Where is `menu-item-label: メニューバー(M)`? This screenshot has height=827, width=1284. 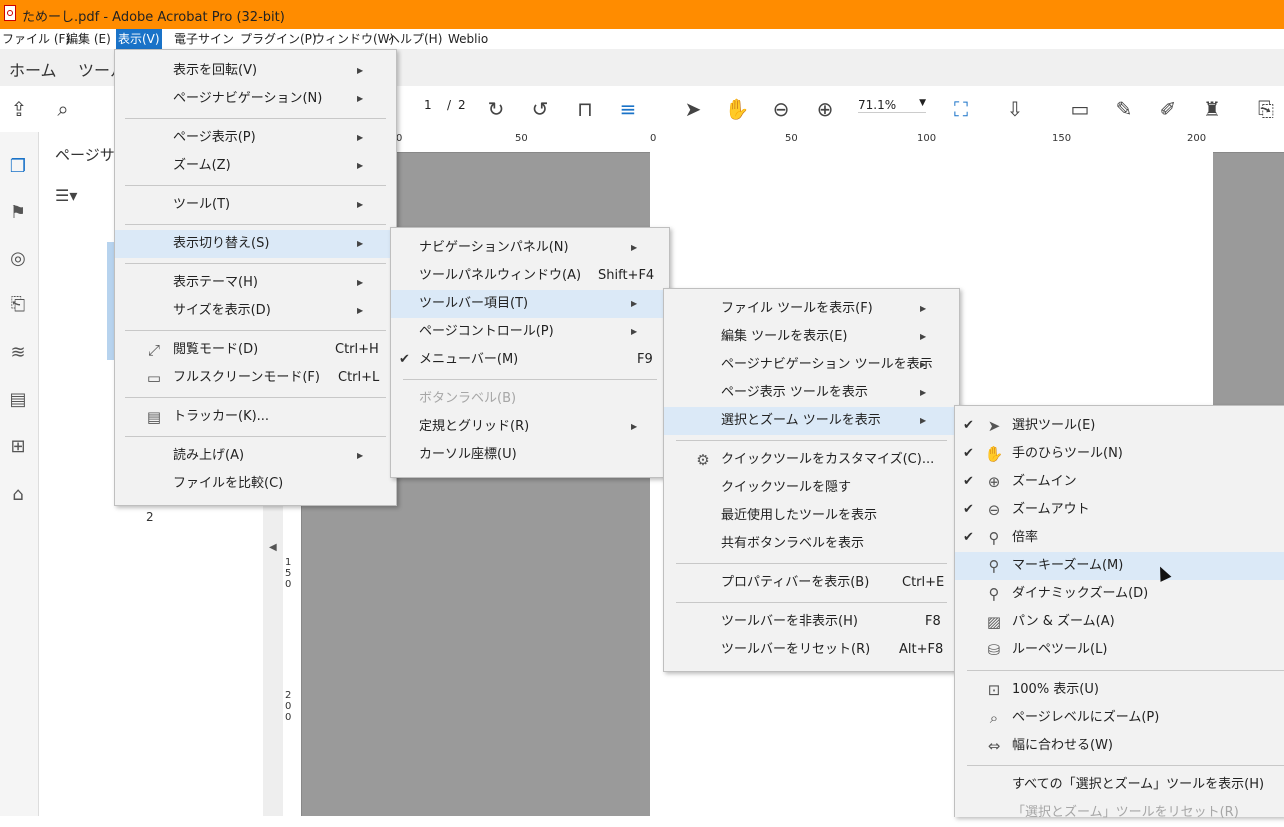 menu-item-label: メニューバー(M) is located at coordinates (469, 359).